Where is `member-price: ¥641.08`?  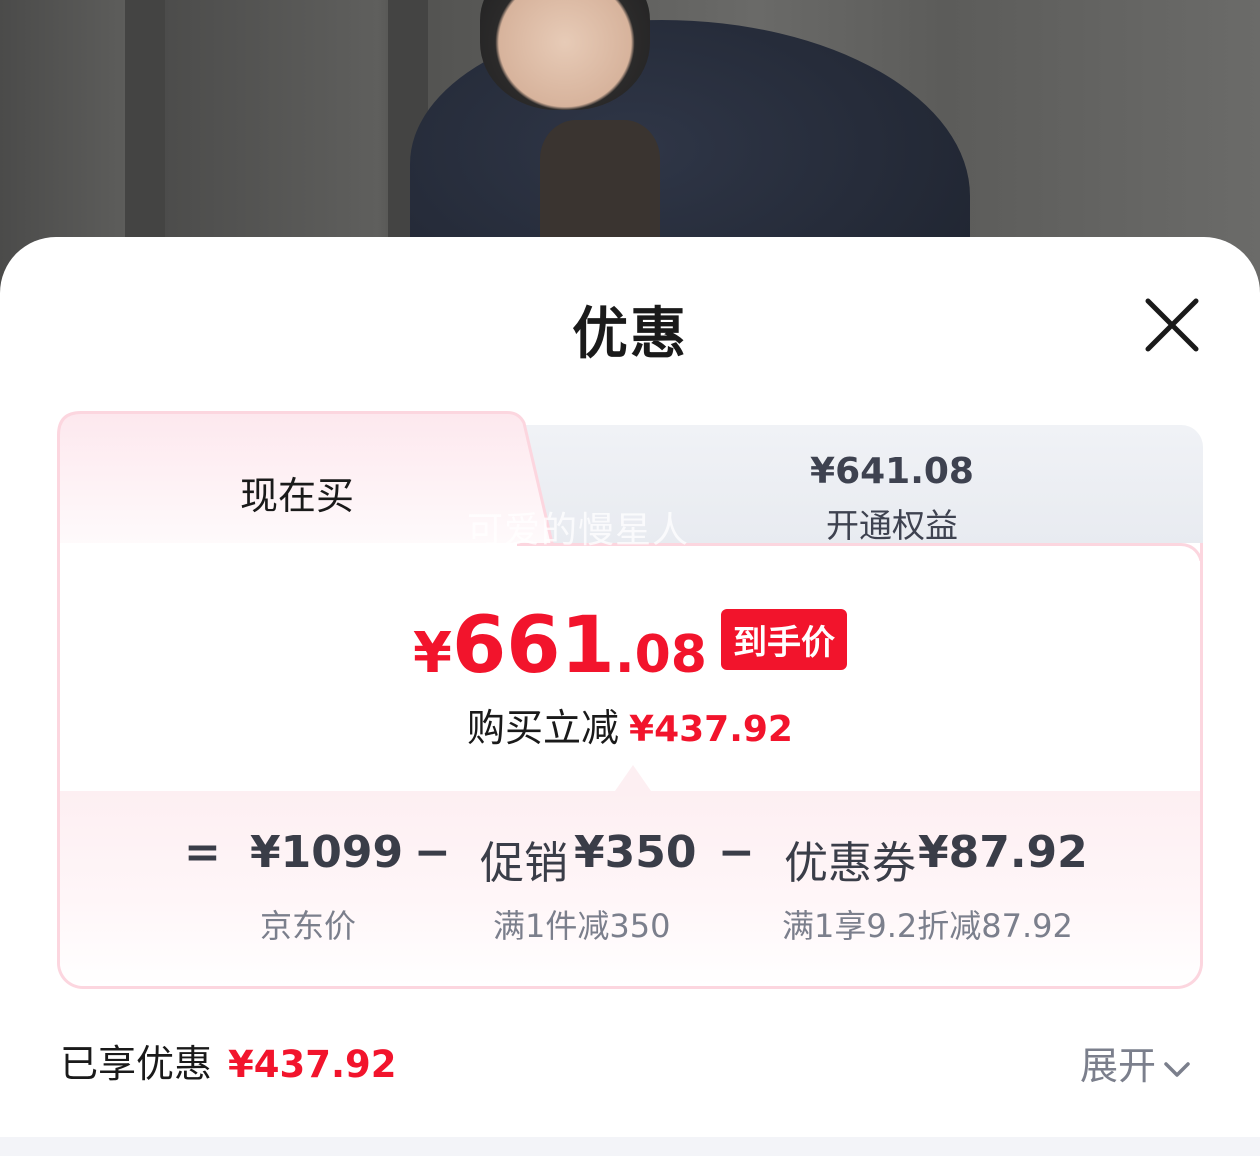
member-price: ¥641.08 is located at coordinates (892, 471).